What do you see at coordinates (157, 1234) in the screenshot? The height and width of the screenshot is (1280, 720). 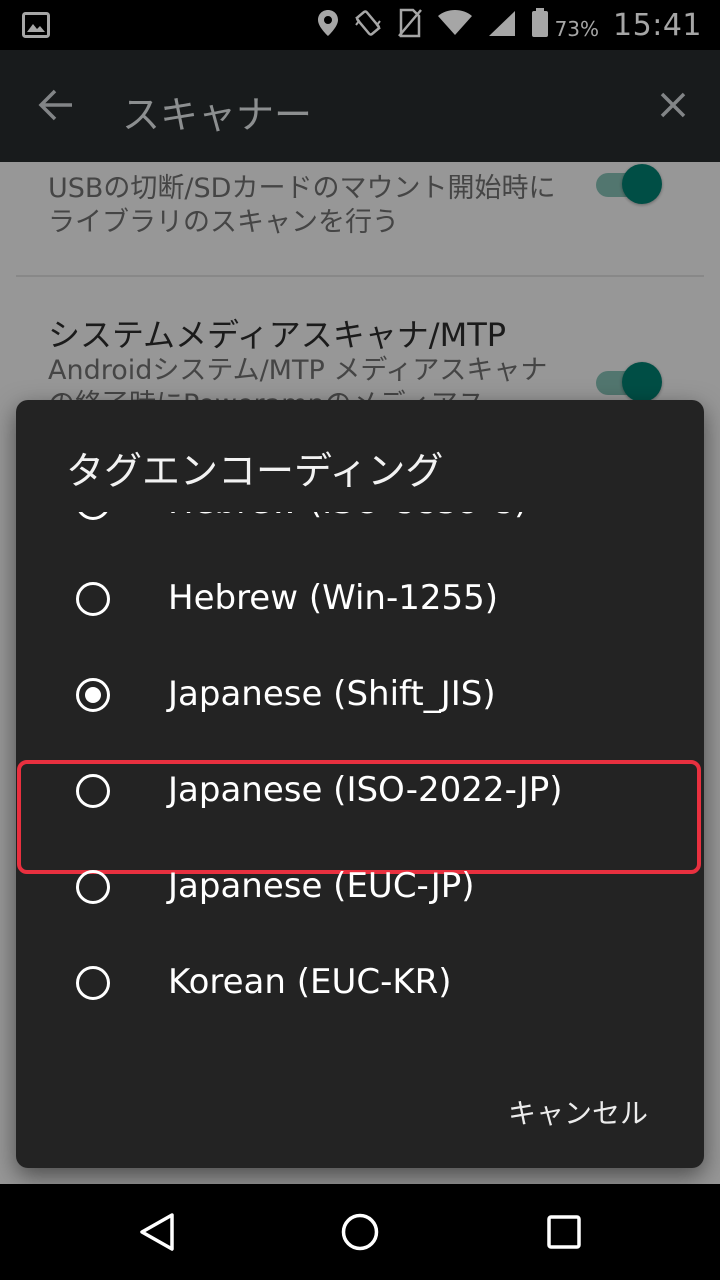 I see `nav-back-icon` at bounding box center [157, 1234].